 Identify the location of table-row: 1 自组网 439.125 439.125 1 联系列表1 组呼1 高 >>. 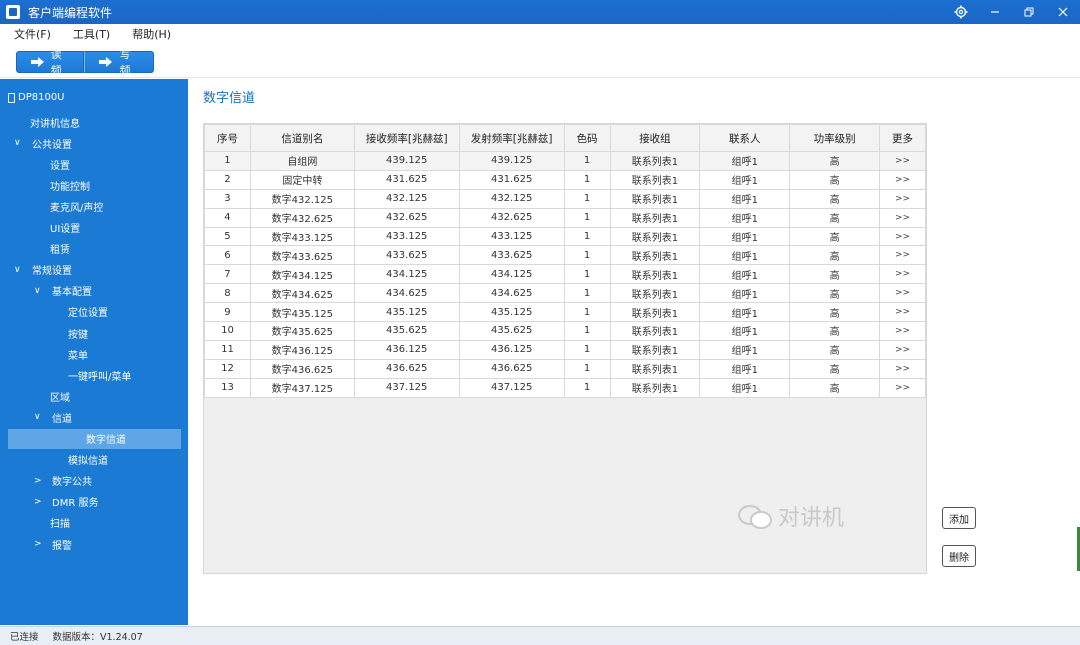
(565, 161).